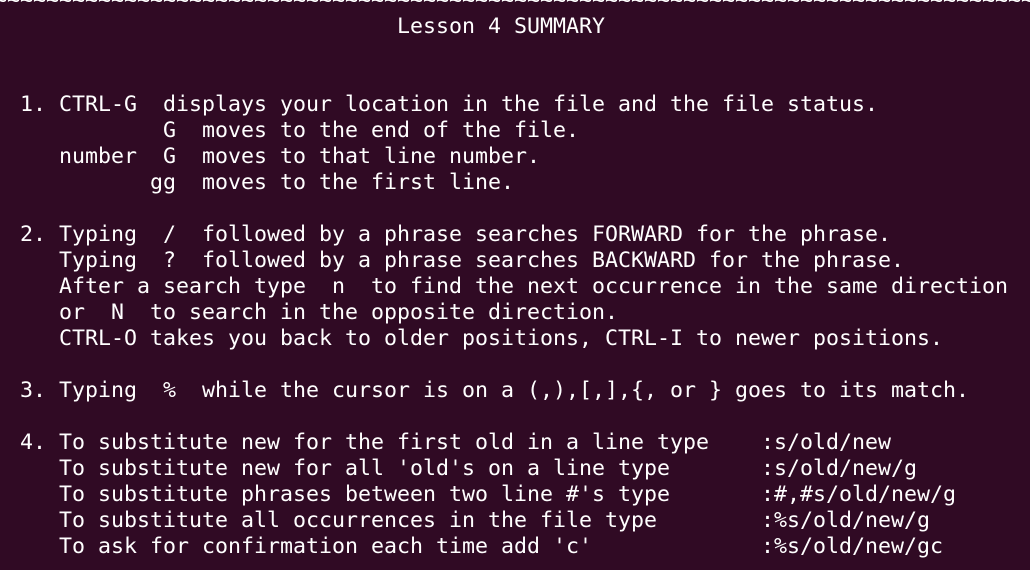 This screenshot has height=570, width=1030. Describe the element at coordinates (270, 156) in the screenshot. I see `terminal-line: number G moves to that line number.` at that location.